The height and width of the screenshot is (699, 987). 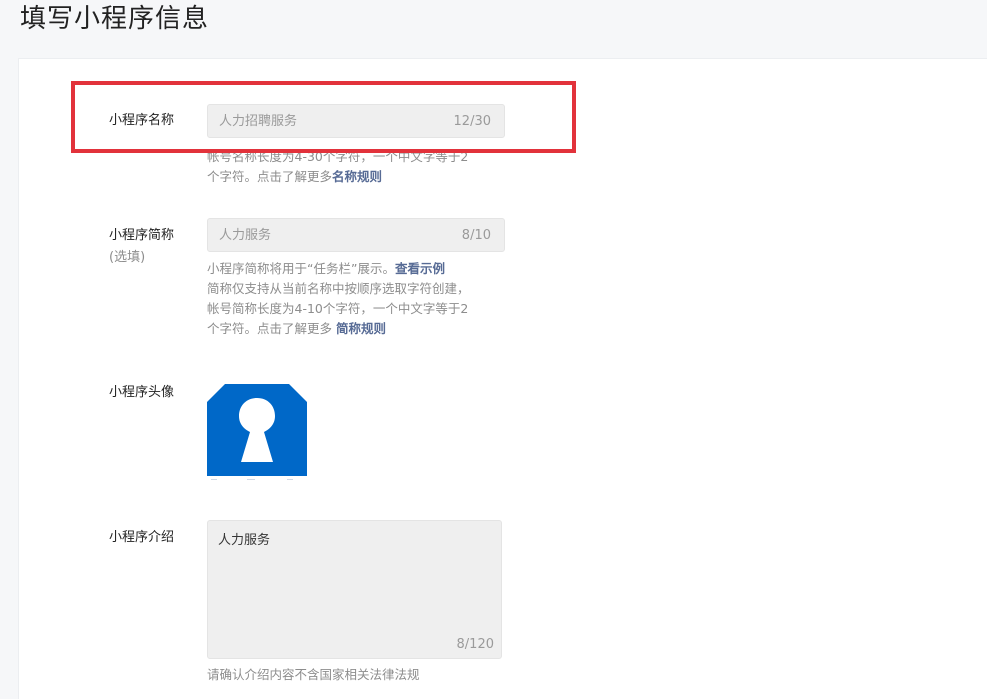 I want to click on short-name-help-line1: 小程序简称将用于“任务栏”展示。查看示例, so click(x=357, y=269).